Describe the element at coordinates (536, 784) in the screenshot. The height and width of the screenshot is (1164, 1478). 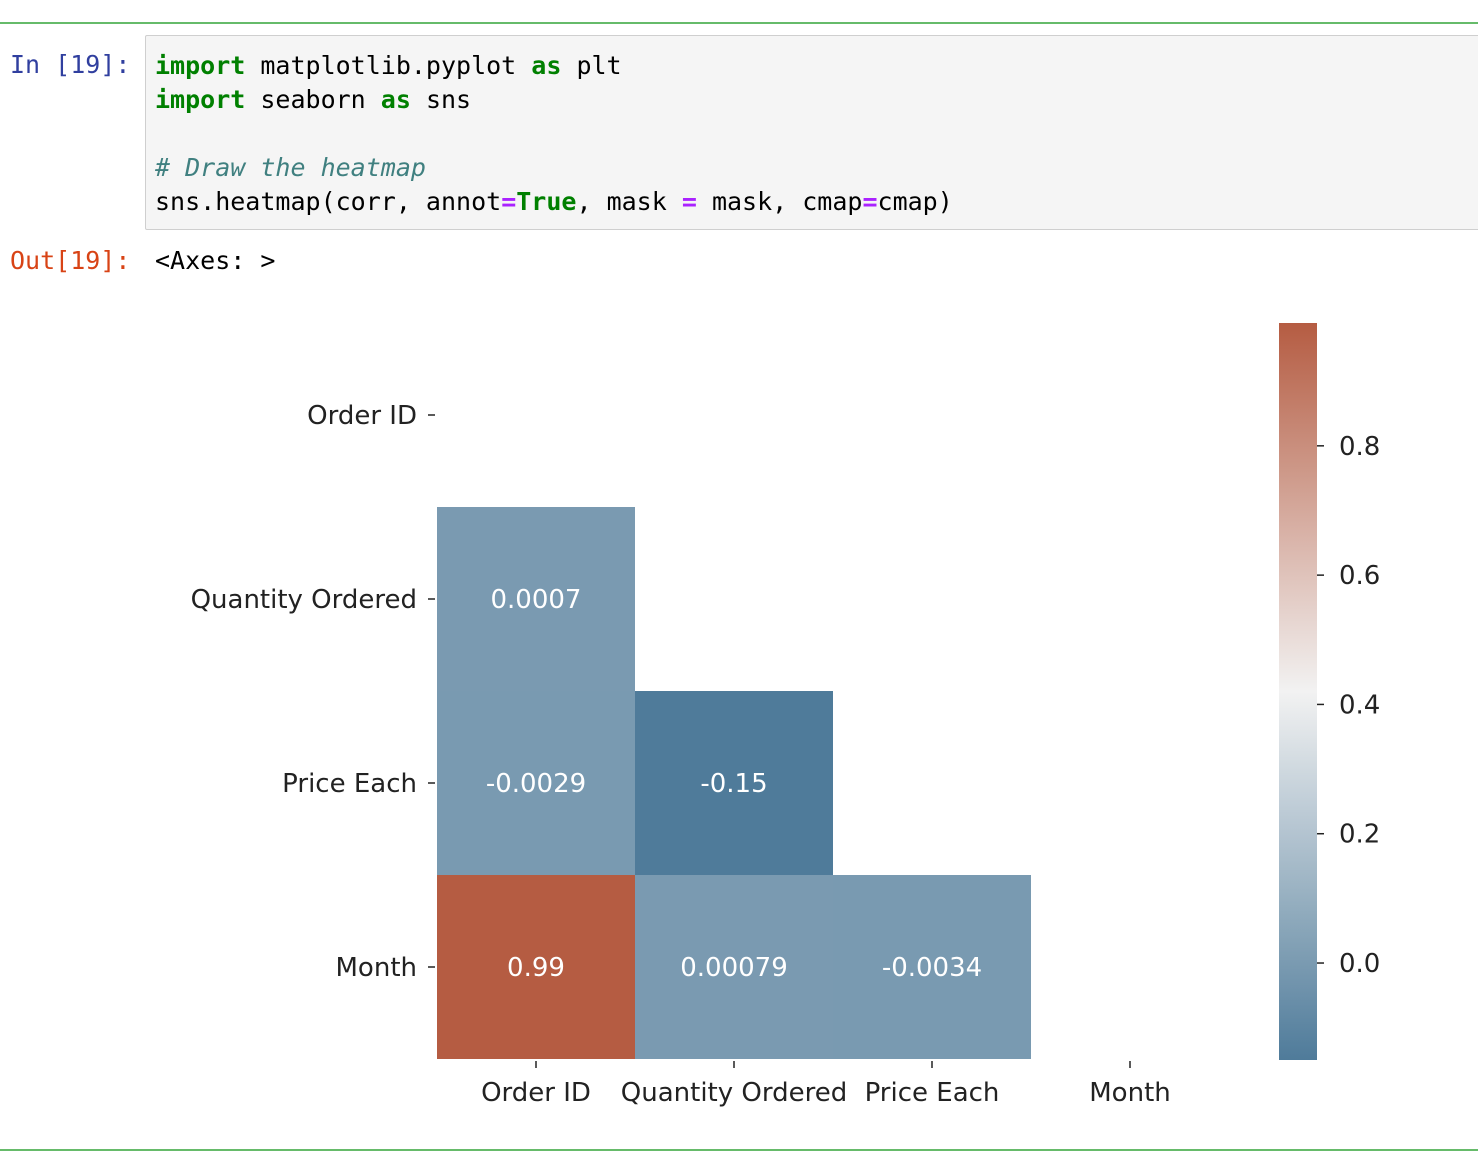
I see `cell-annotation: -0.0029` at that location.